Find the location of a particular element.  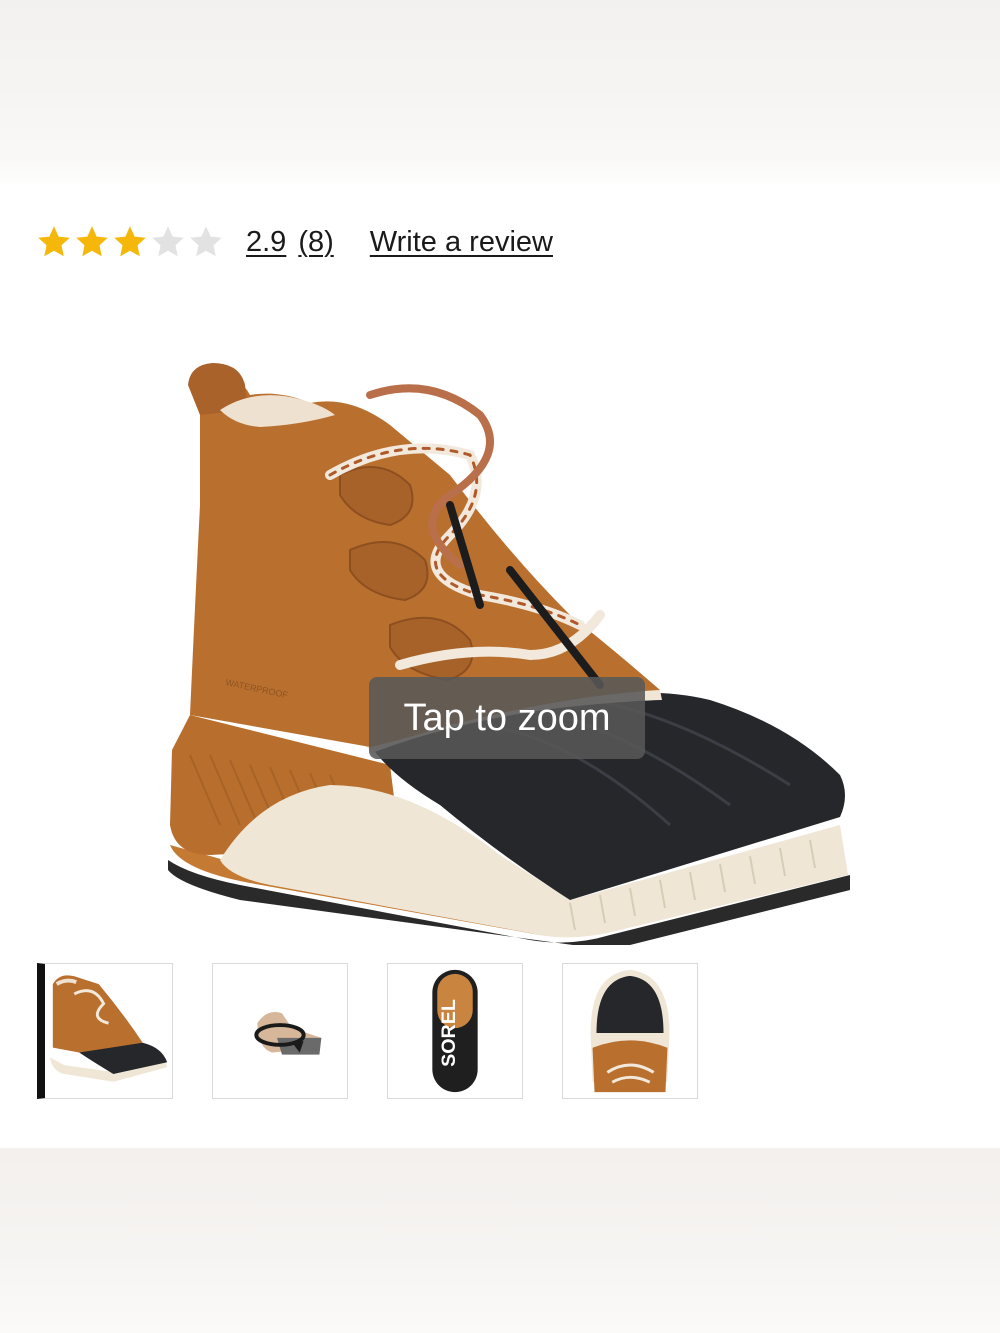

rotate-360-icon is located at coordinates (288, 1033).